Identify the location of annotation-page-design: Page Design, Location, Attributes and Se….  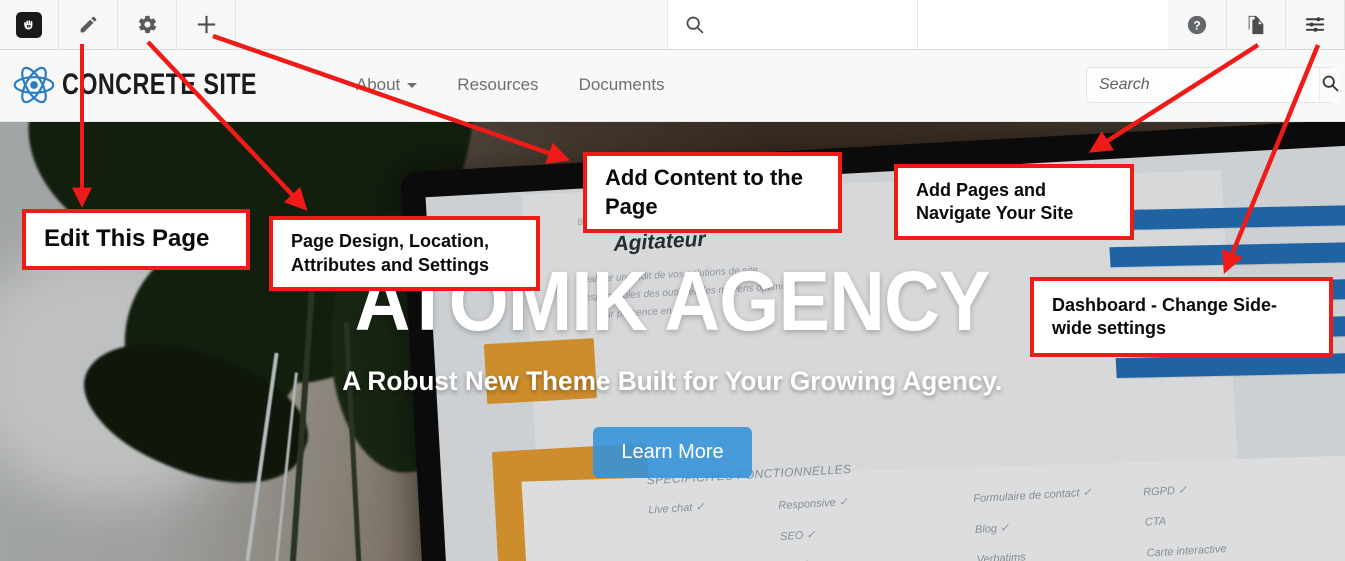
(404, 253).